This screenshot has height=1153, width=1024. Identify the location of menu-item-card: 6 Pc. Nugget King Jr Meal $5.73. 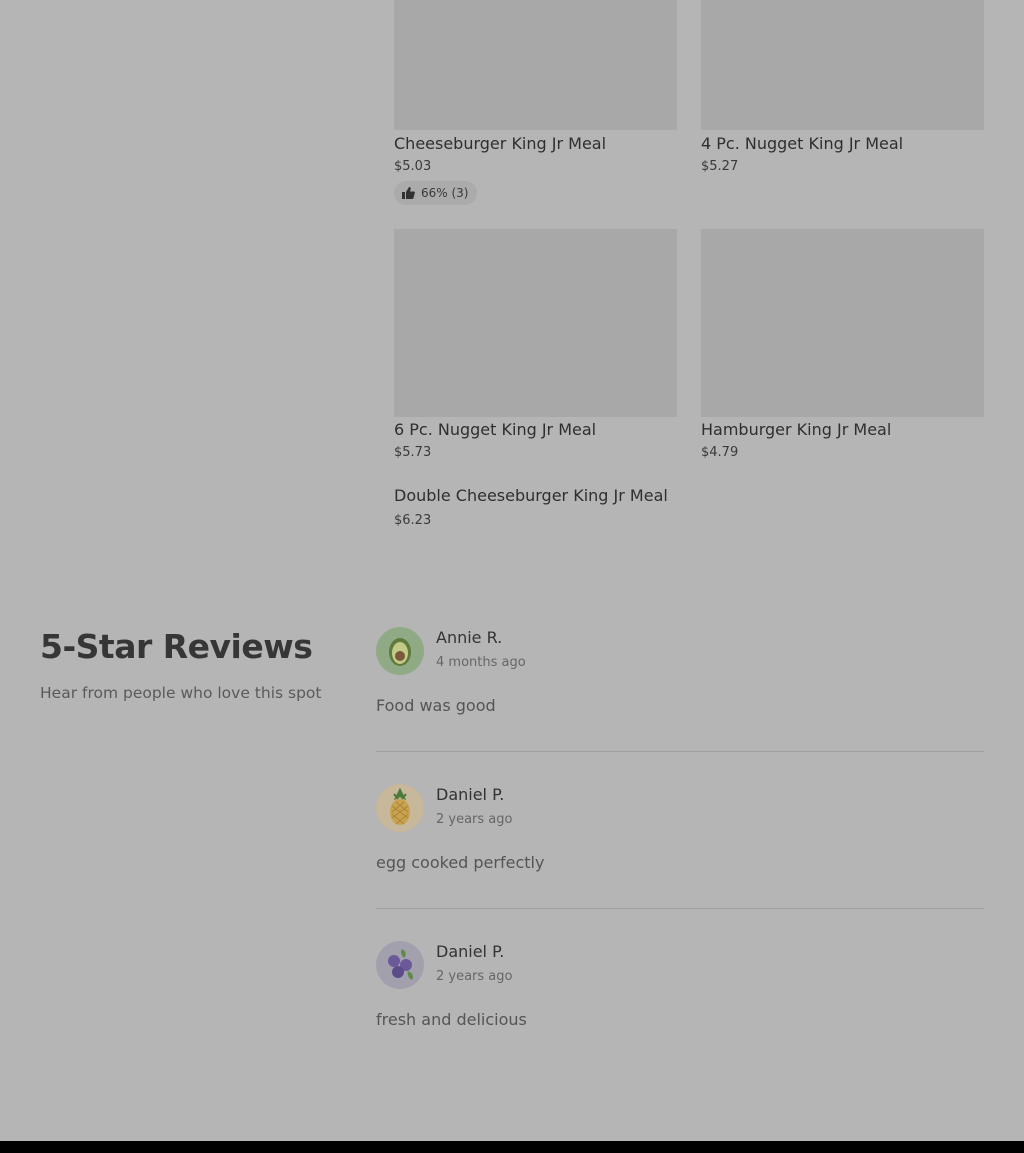
(535, 349).